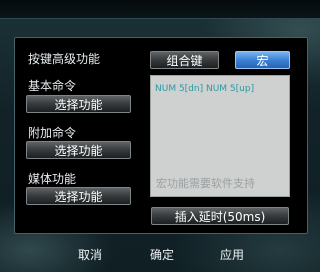  I want to click on ok-button: 确定, so click(162, 254).